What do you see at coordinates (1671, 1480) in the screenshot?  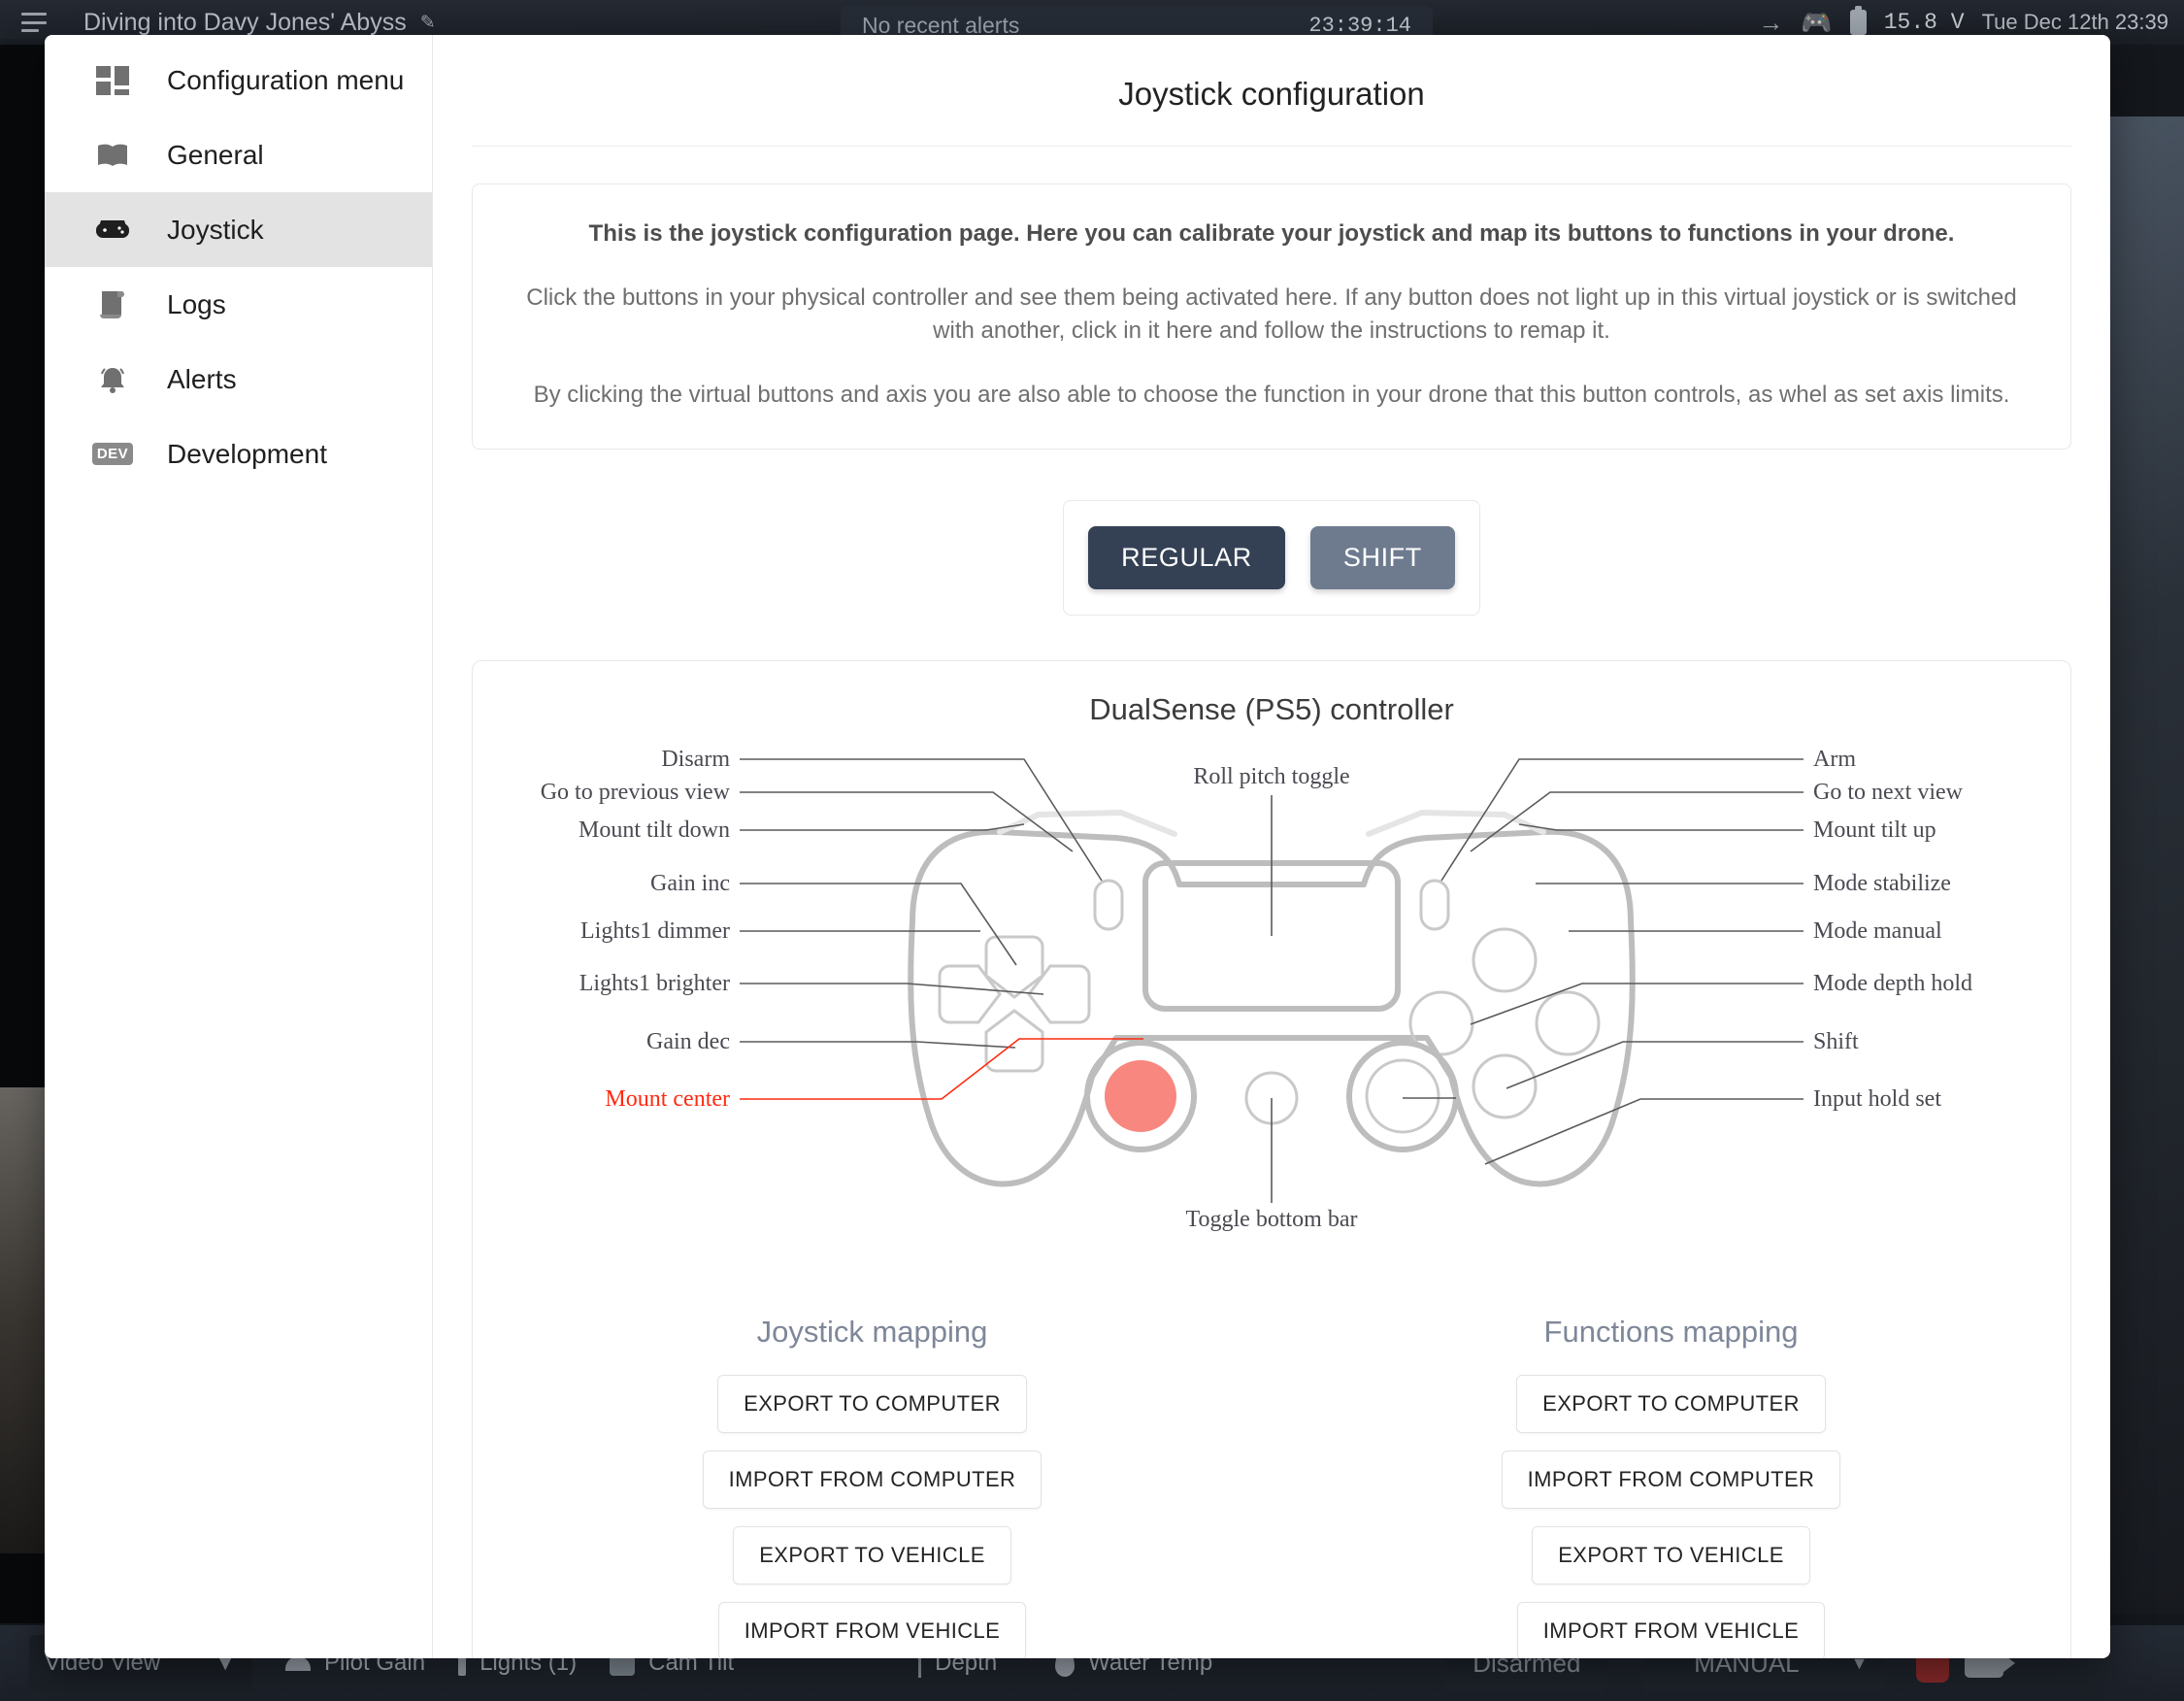 I see `functions-import-from-computer-button: IMPORT FROM COMPUTER` at bounding box center [1671, 1480].